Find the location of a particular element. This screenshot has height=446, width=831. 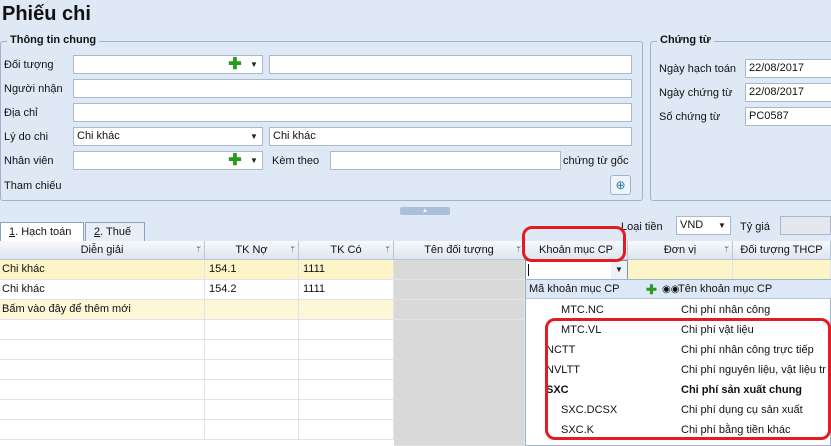

so-chung-tu-value: PC0587 is located at coordinates (769, 116).